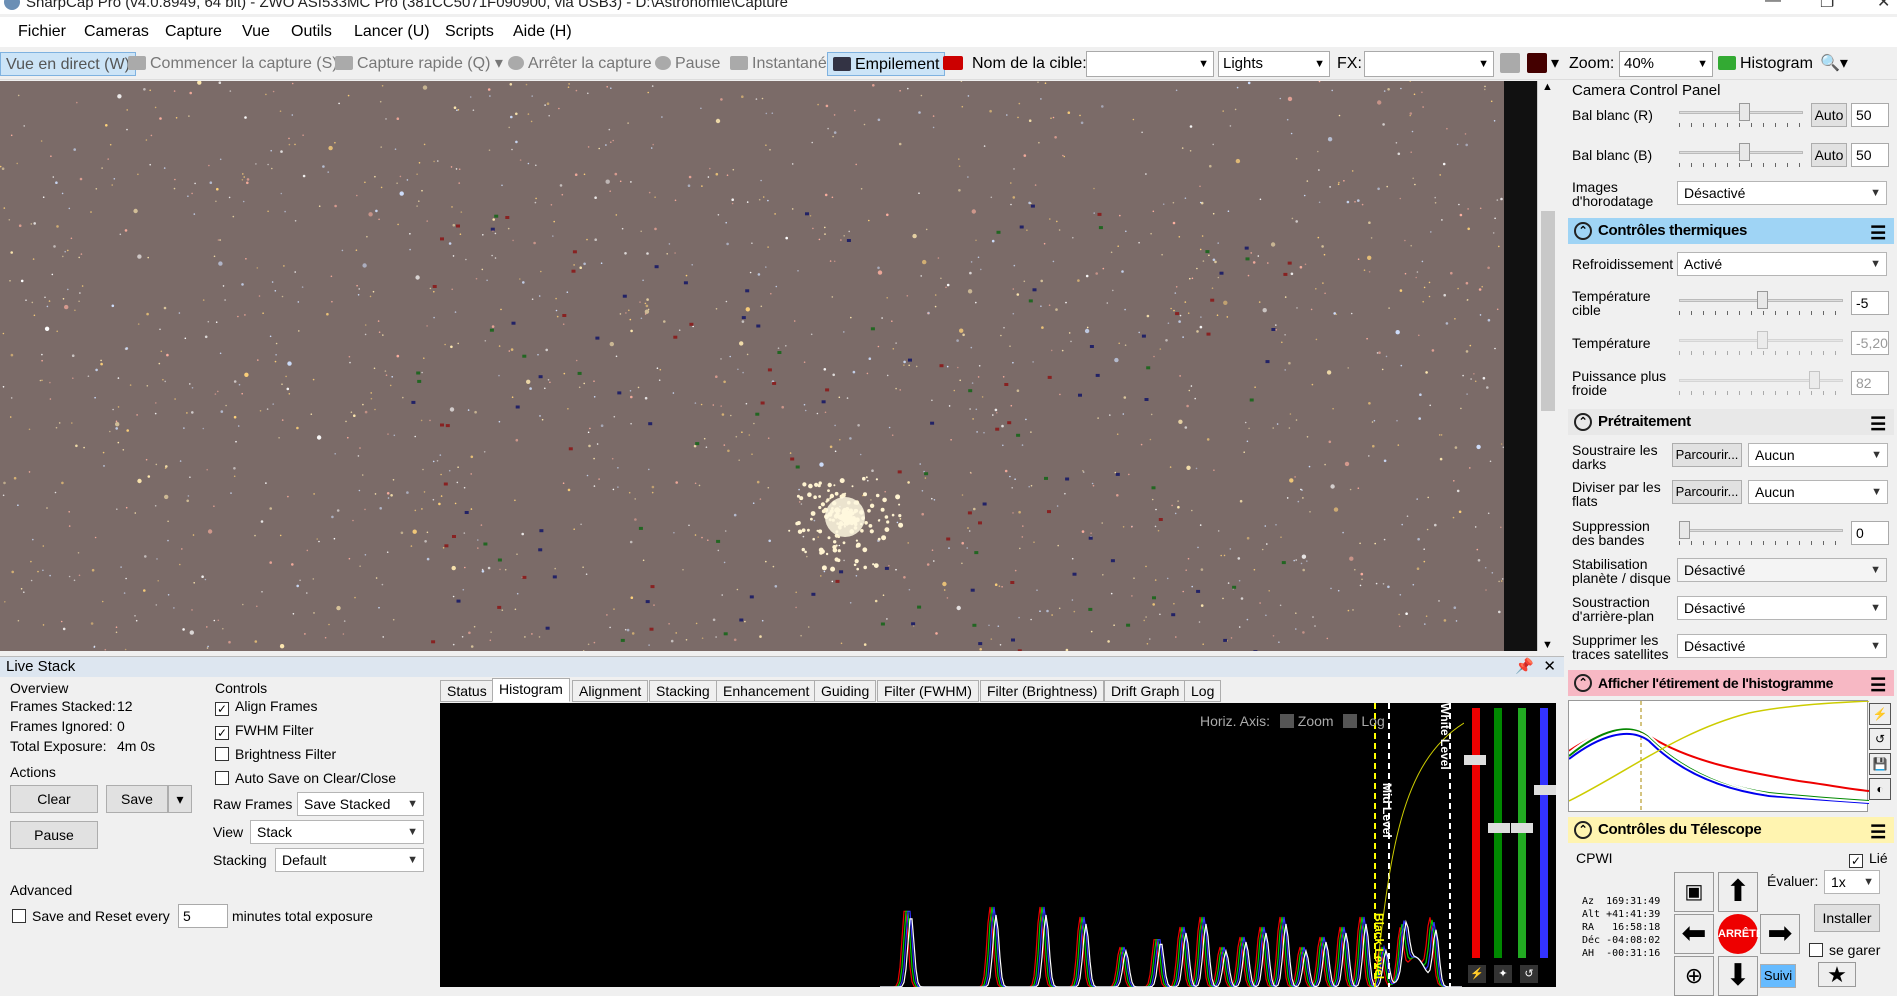 This screenshot has height=996, width=1897. Describe the element at coordinates (1548, 311) in the screenshot. I see `scroll-thumb` at that location.